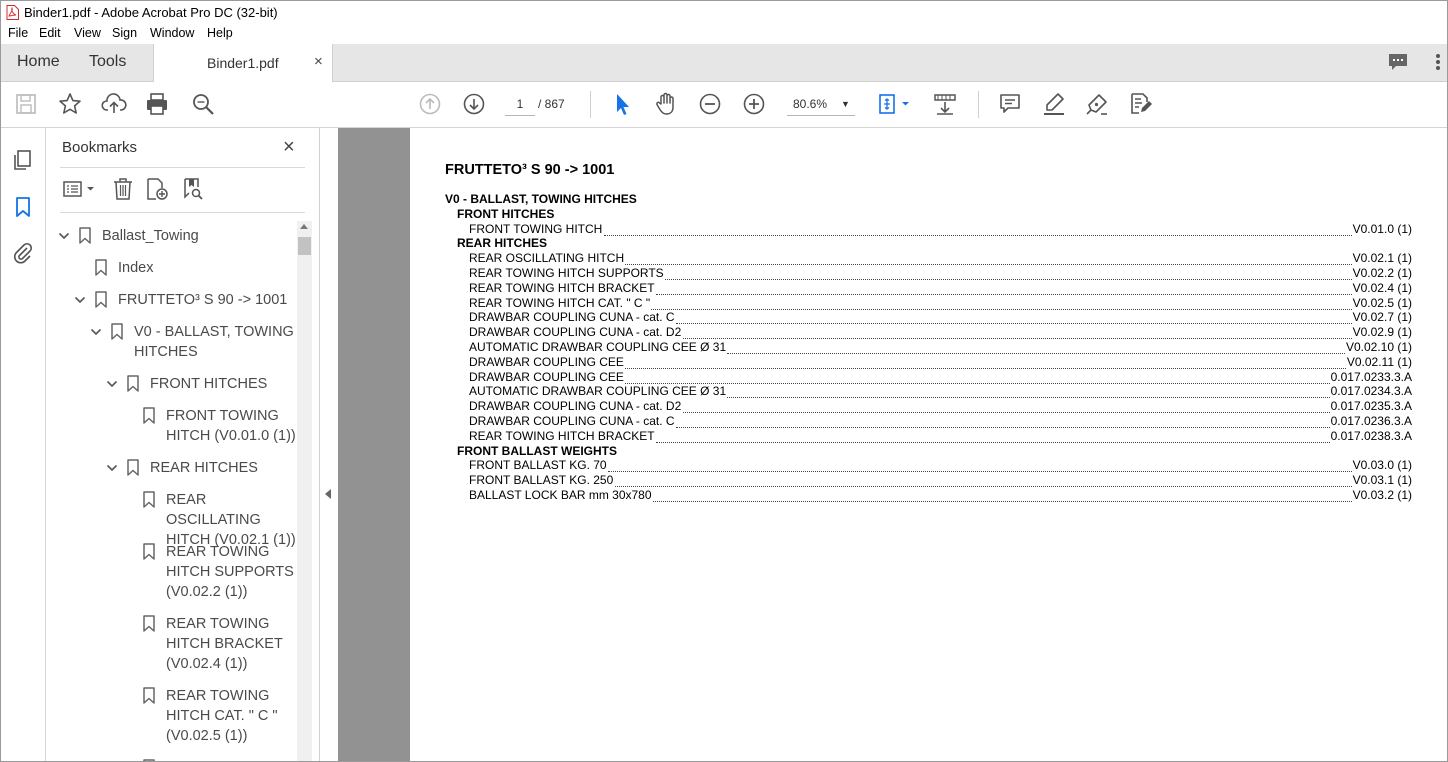 The height and width of the screenshot is (762, 1448). Describe the element at coordinates (329, 444) in the screenshot. I see `panel-splitter` at that location.